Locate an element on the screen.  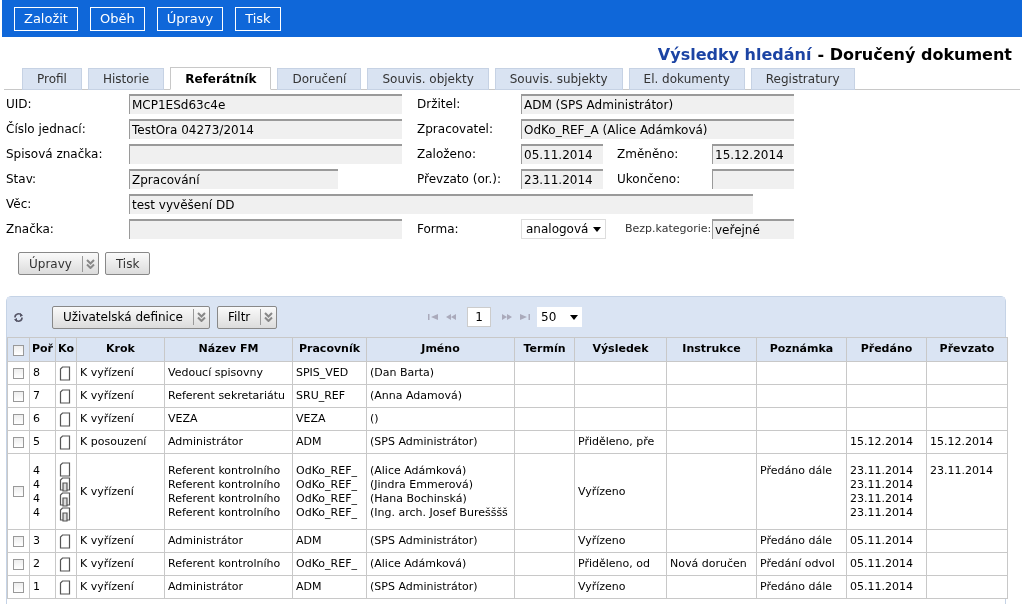
table-cell-text: ADM is located at coordinates (309, 587).